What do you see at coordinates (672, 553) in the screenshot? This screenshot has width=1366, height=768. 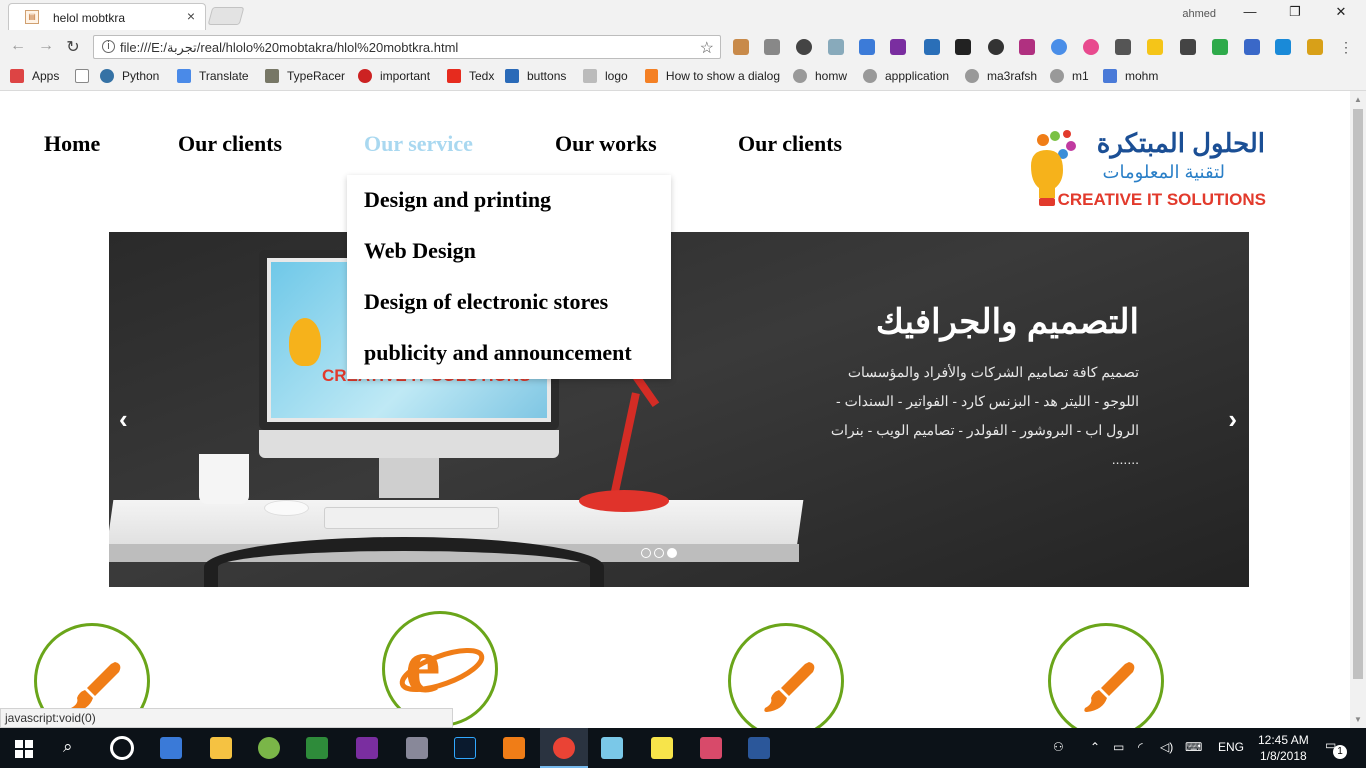 I see `slider-dot-active` at bounding box center [672, 553].